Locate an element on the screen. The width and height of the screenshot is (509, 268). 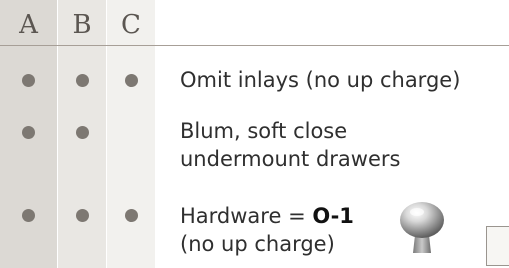
row-2-label: Blum, soft close undermount drawers is located at coordinates (290, 145).